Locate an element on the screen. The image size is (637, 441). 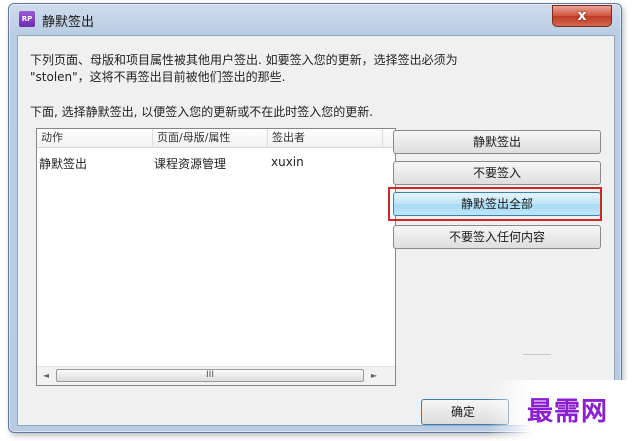
highlight-frame is located at coordinates (495, 204).